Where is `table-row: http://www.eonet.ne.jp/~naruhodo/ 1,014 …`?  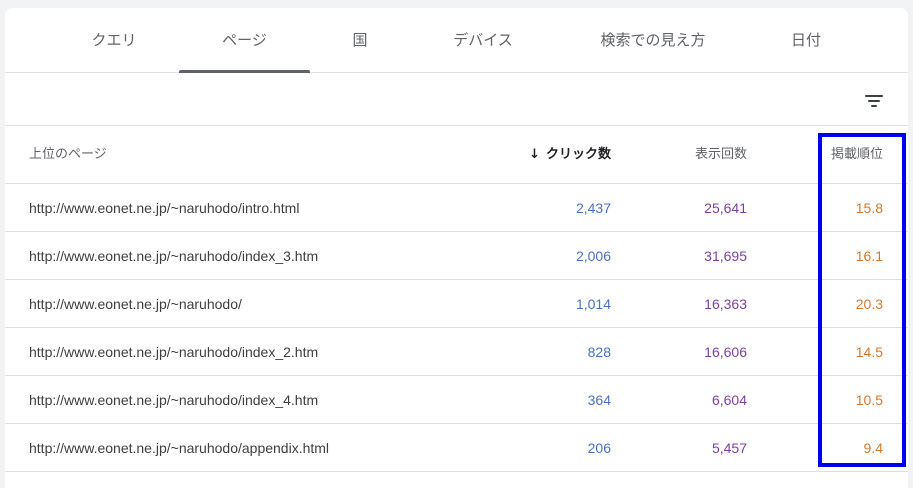 table-row: http://www.eonet.ne.jp/~naruhodo/ 1,014 … is located at coordinates (456, 304).